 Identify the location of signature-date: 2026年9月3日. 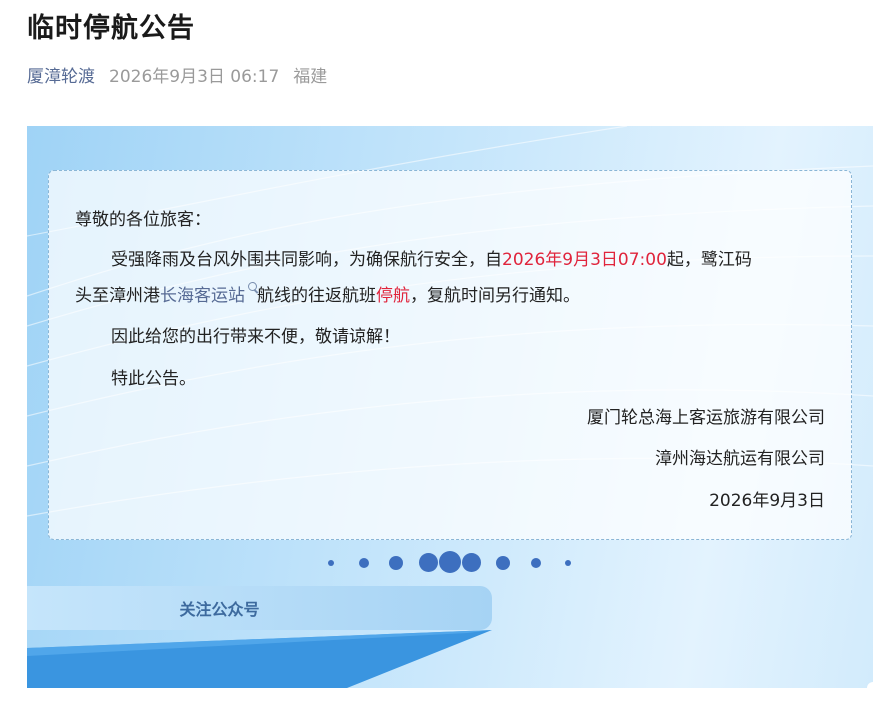
(767, 501).